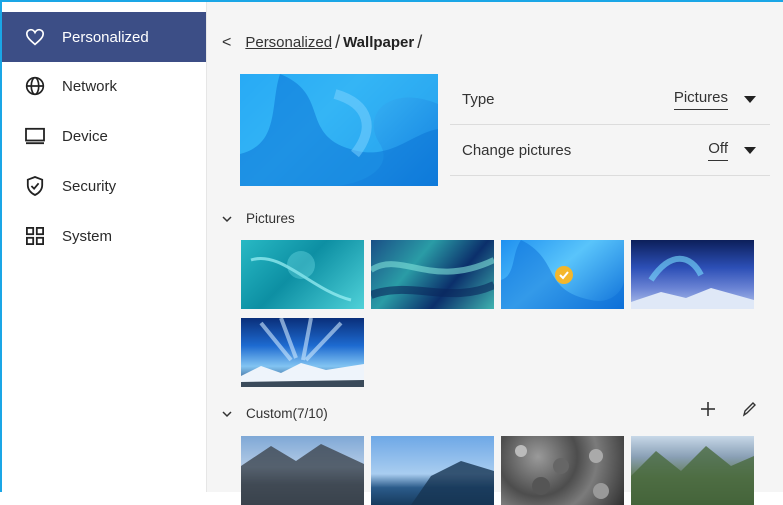 Image resolution: width=783 pixels, height=505 pixels. What do you see at coordinates (700, 109) in the screenshot?
I see `type-value-underline` at bounding box center [700, 109].